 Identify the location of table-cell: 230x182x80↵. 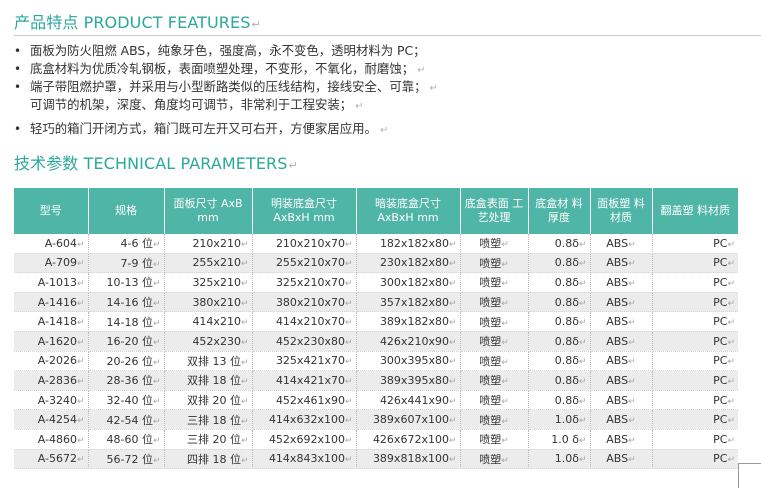
(408, 263).